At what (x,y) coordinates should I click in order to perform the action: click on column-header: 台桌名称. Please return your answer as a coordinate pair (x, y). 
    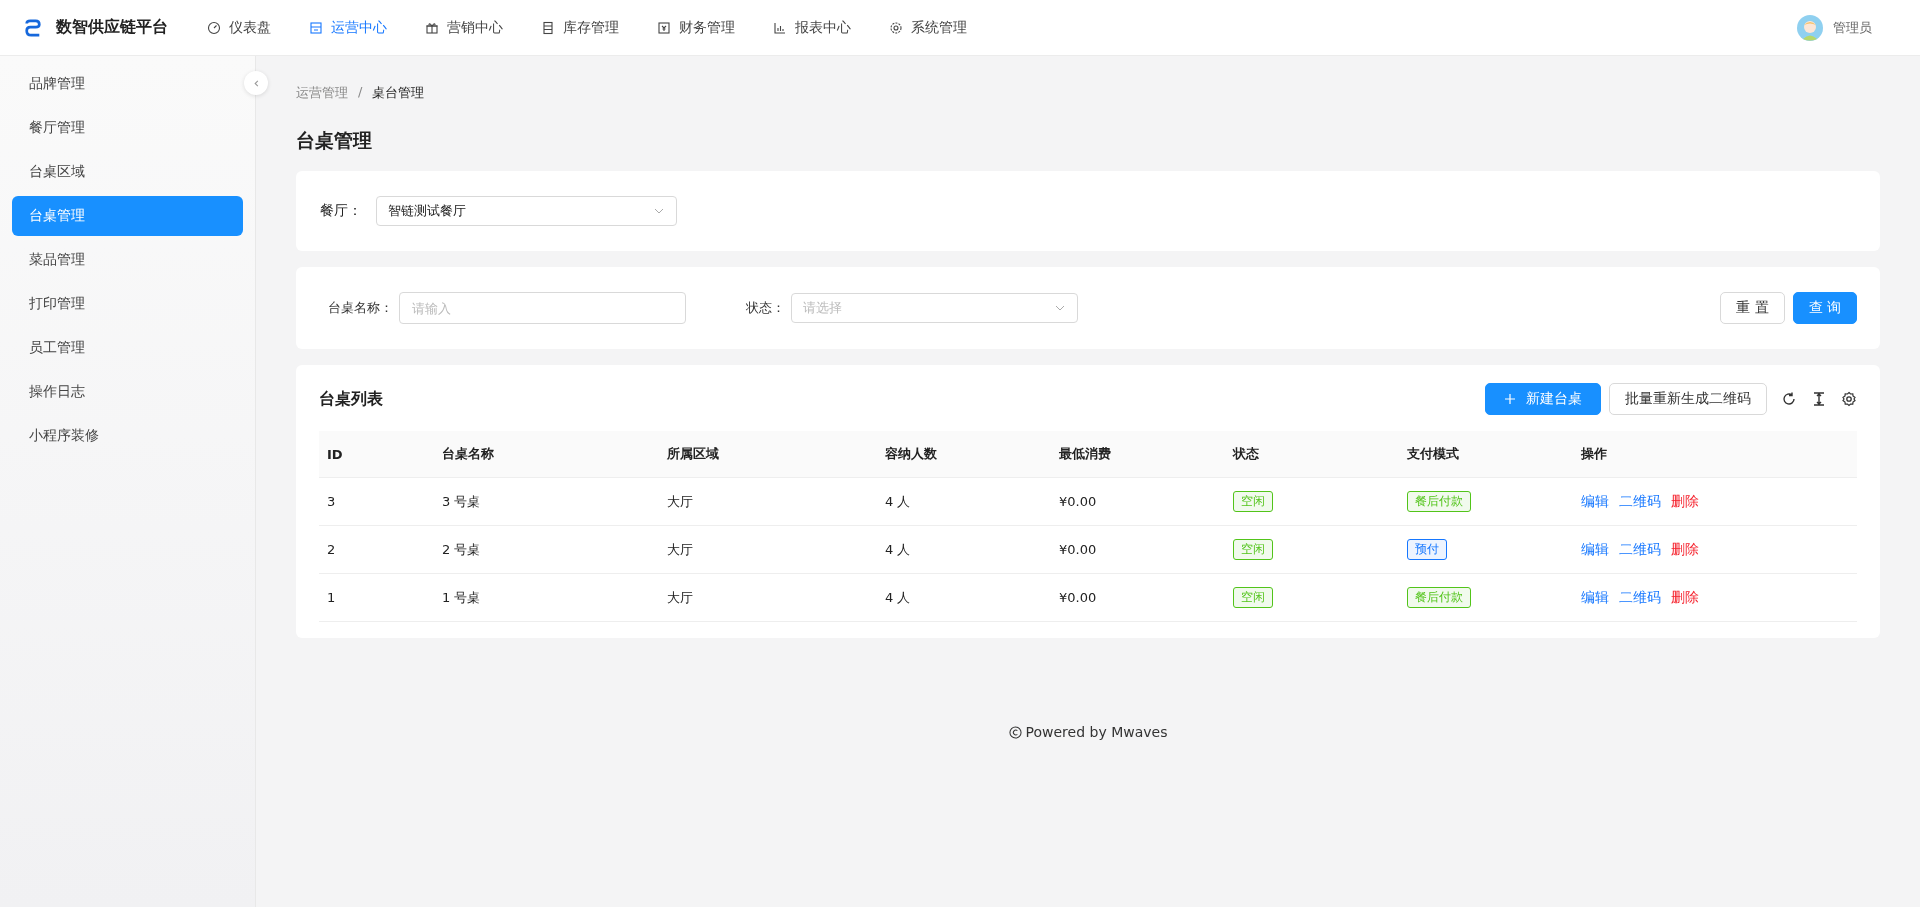
    Looking at the image, I should click on (546, 454).